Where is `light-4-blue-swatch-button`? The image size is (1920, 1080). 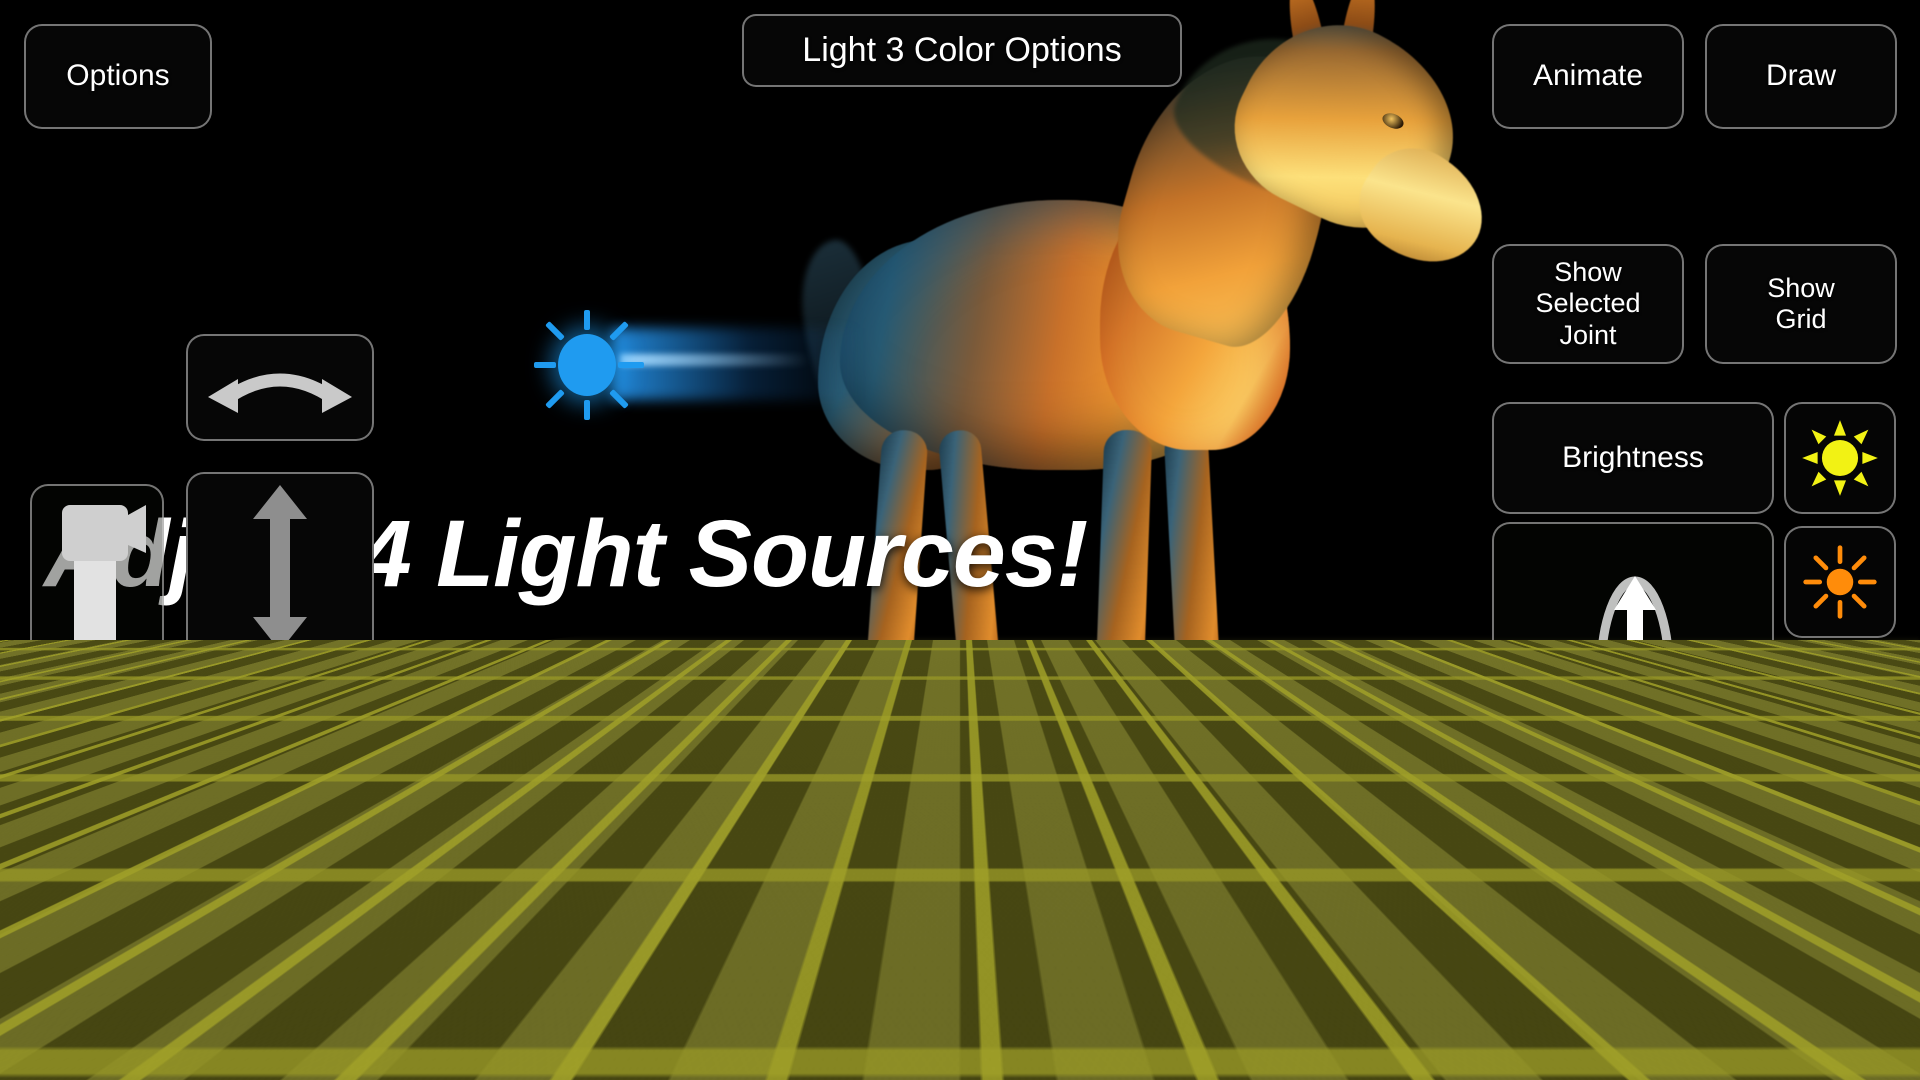
light-4-blue-swatch-button is located at coordinates (1840, 846).